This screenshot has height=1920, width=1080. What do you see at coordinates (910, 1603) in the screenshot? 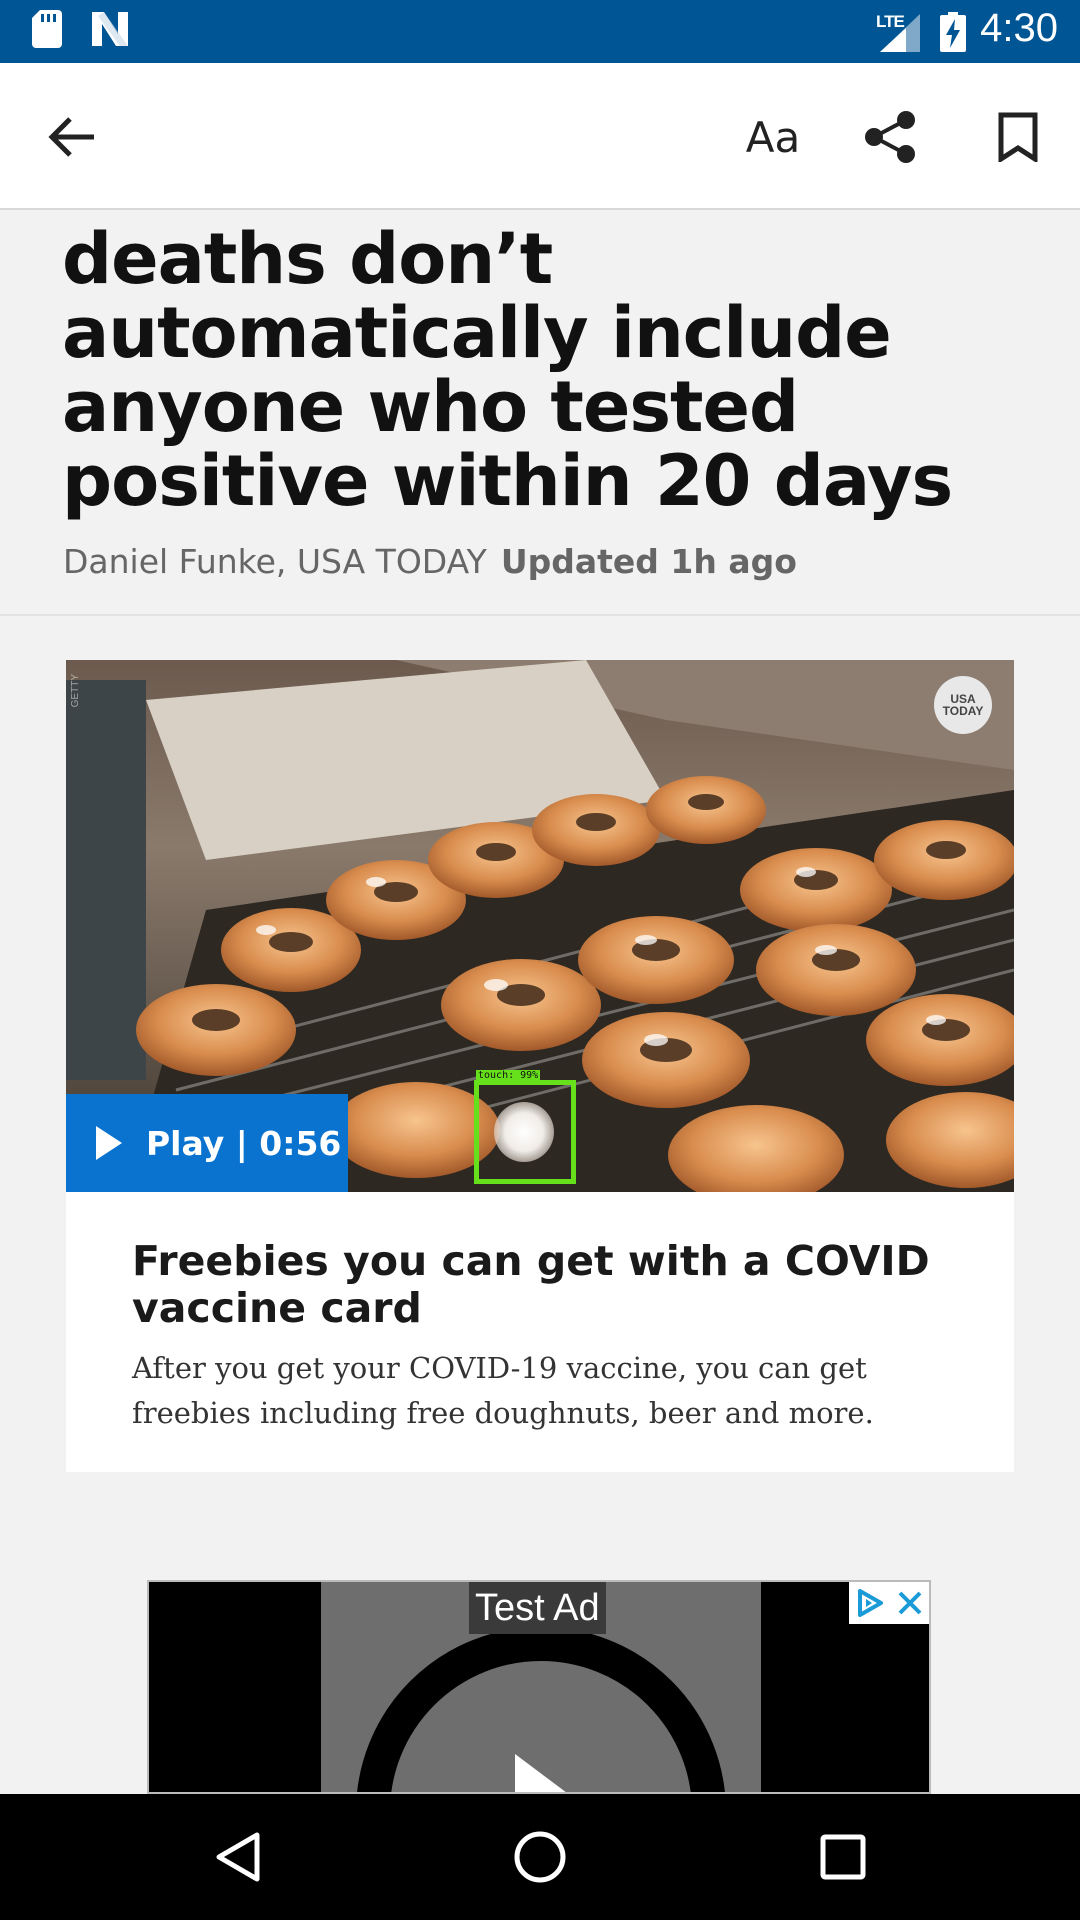
I see `close-icon` at bounding box center [910, 1603].